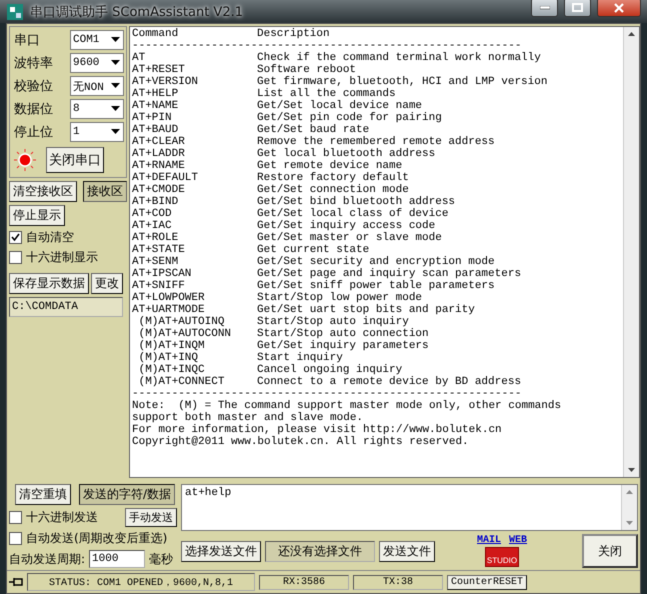  Describe the element at coordinates (97, 63) in the screenshot. I see `setting-dropdown: 9600` at that location.